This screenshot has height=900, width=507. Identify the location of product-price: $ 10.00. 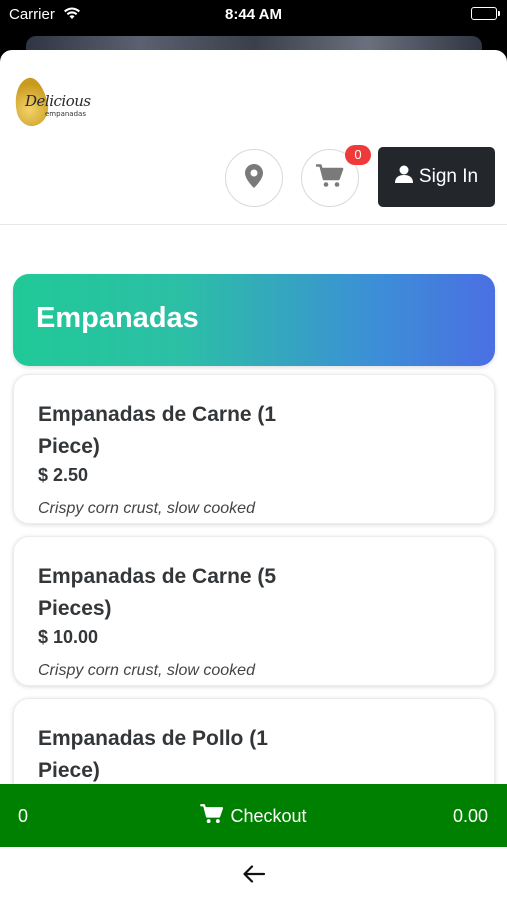
(68, 637).